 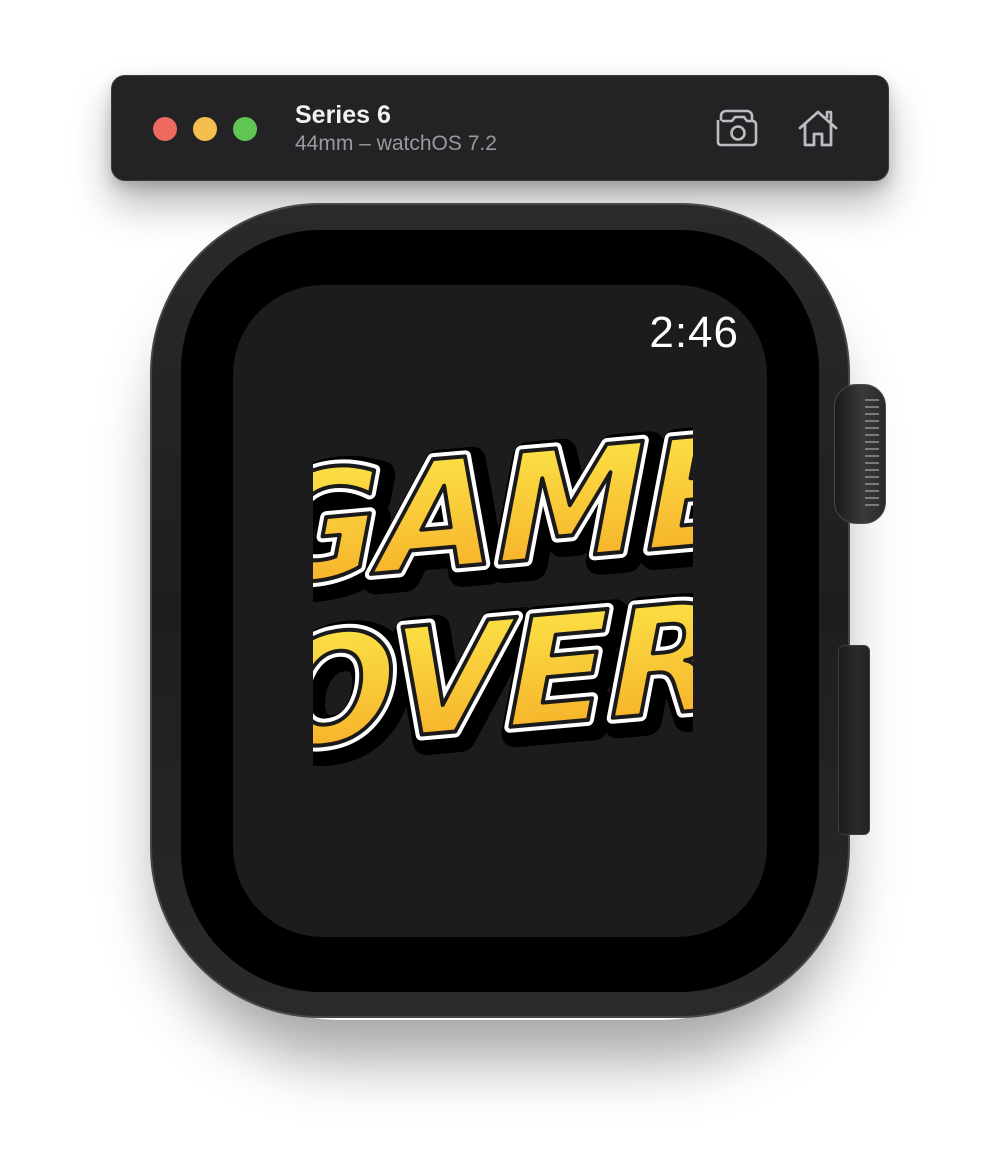 What do you see at coordinates (818, 128) in the screenshot?
I see `home-icon` at bounding box center [818, 128].